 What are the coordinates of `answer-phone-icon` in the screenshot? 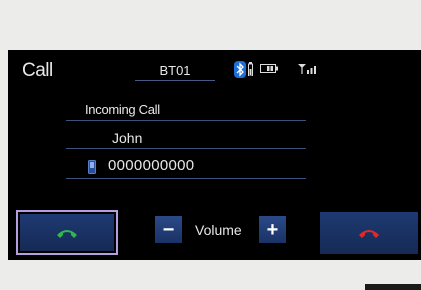 It's located at (67, 233).